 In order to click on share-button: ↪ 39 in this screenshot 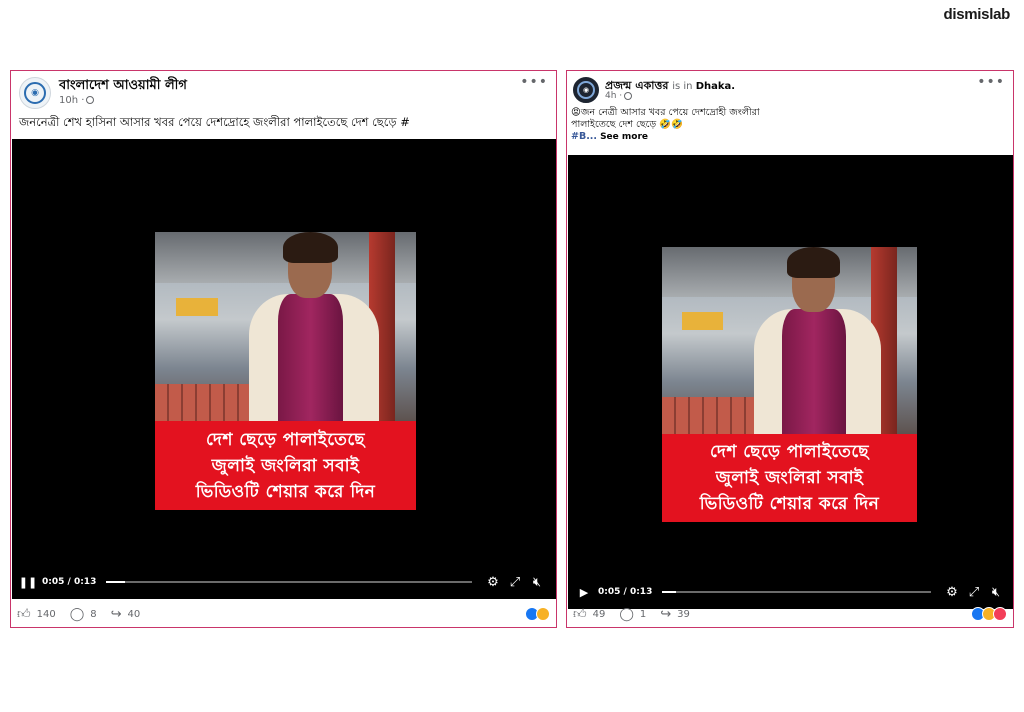, I will do `click(675, 614)`.